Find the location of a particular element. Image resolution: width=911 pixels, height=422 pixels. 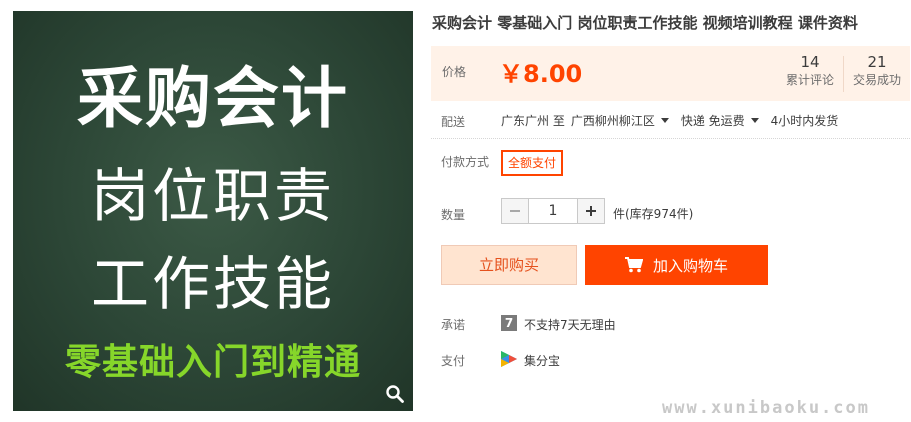

pay-label: 支付 is located at coordinates (453, 361).